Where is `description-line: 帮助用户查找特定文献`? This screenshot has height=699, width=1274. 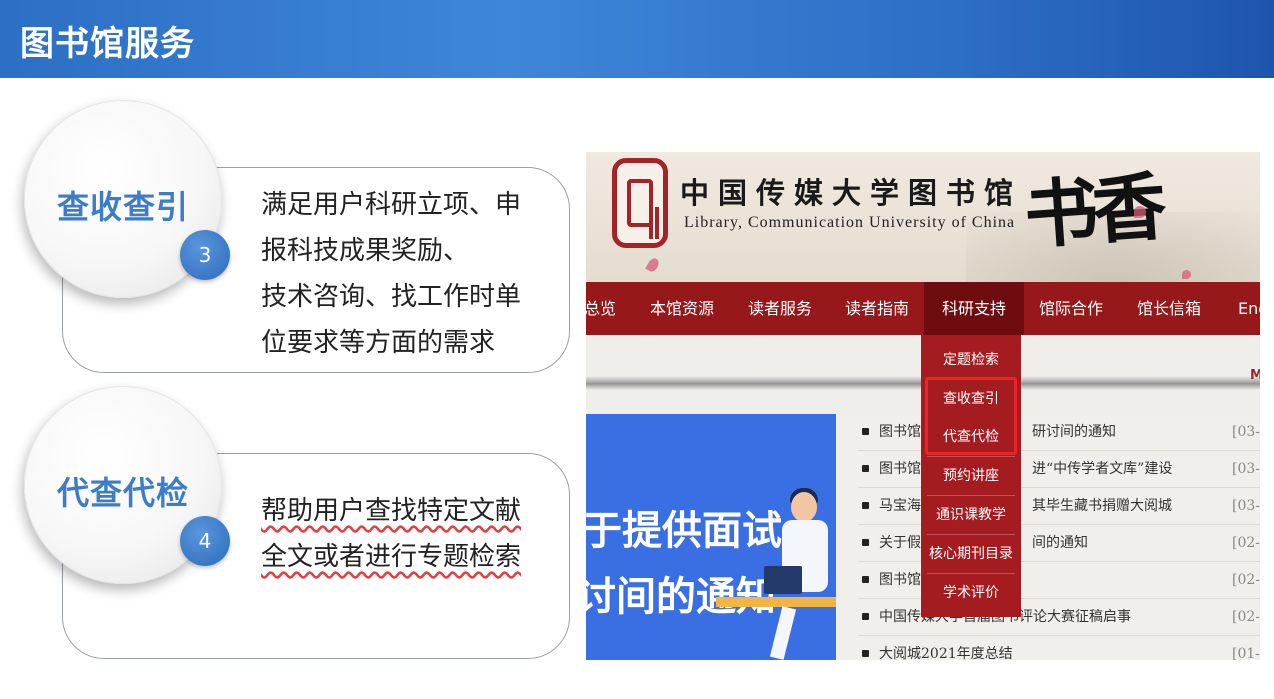
description-line: 帮助用户查找特定文献 is located at coordinates (391, 511).